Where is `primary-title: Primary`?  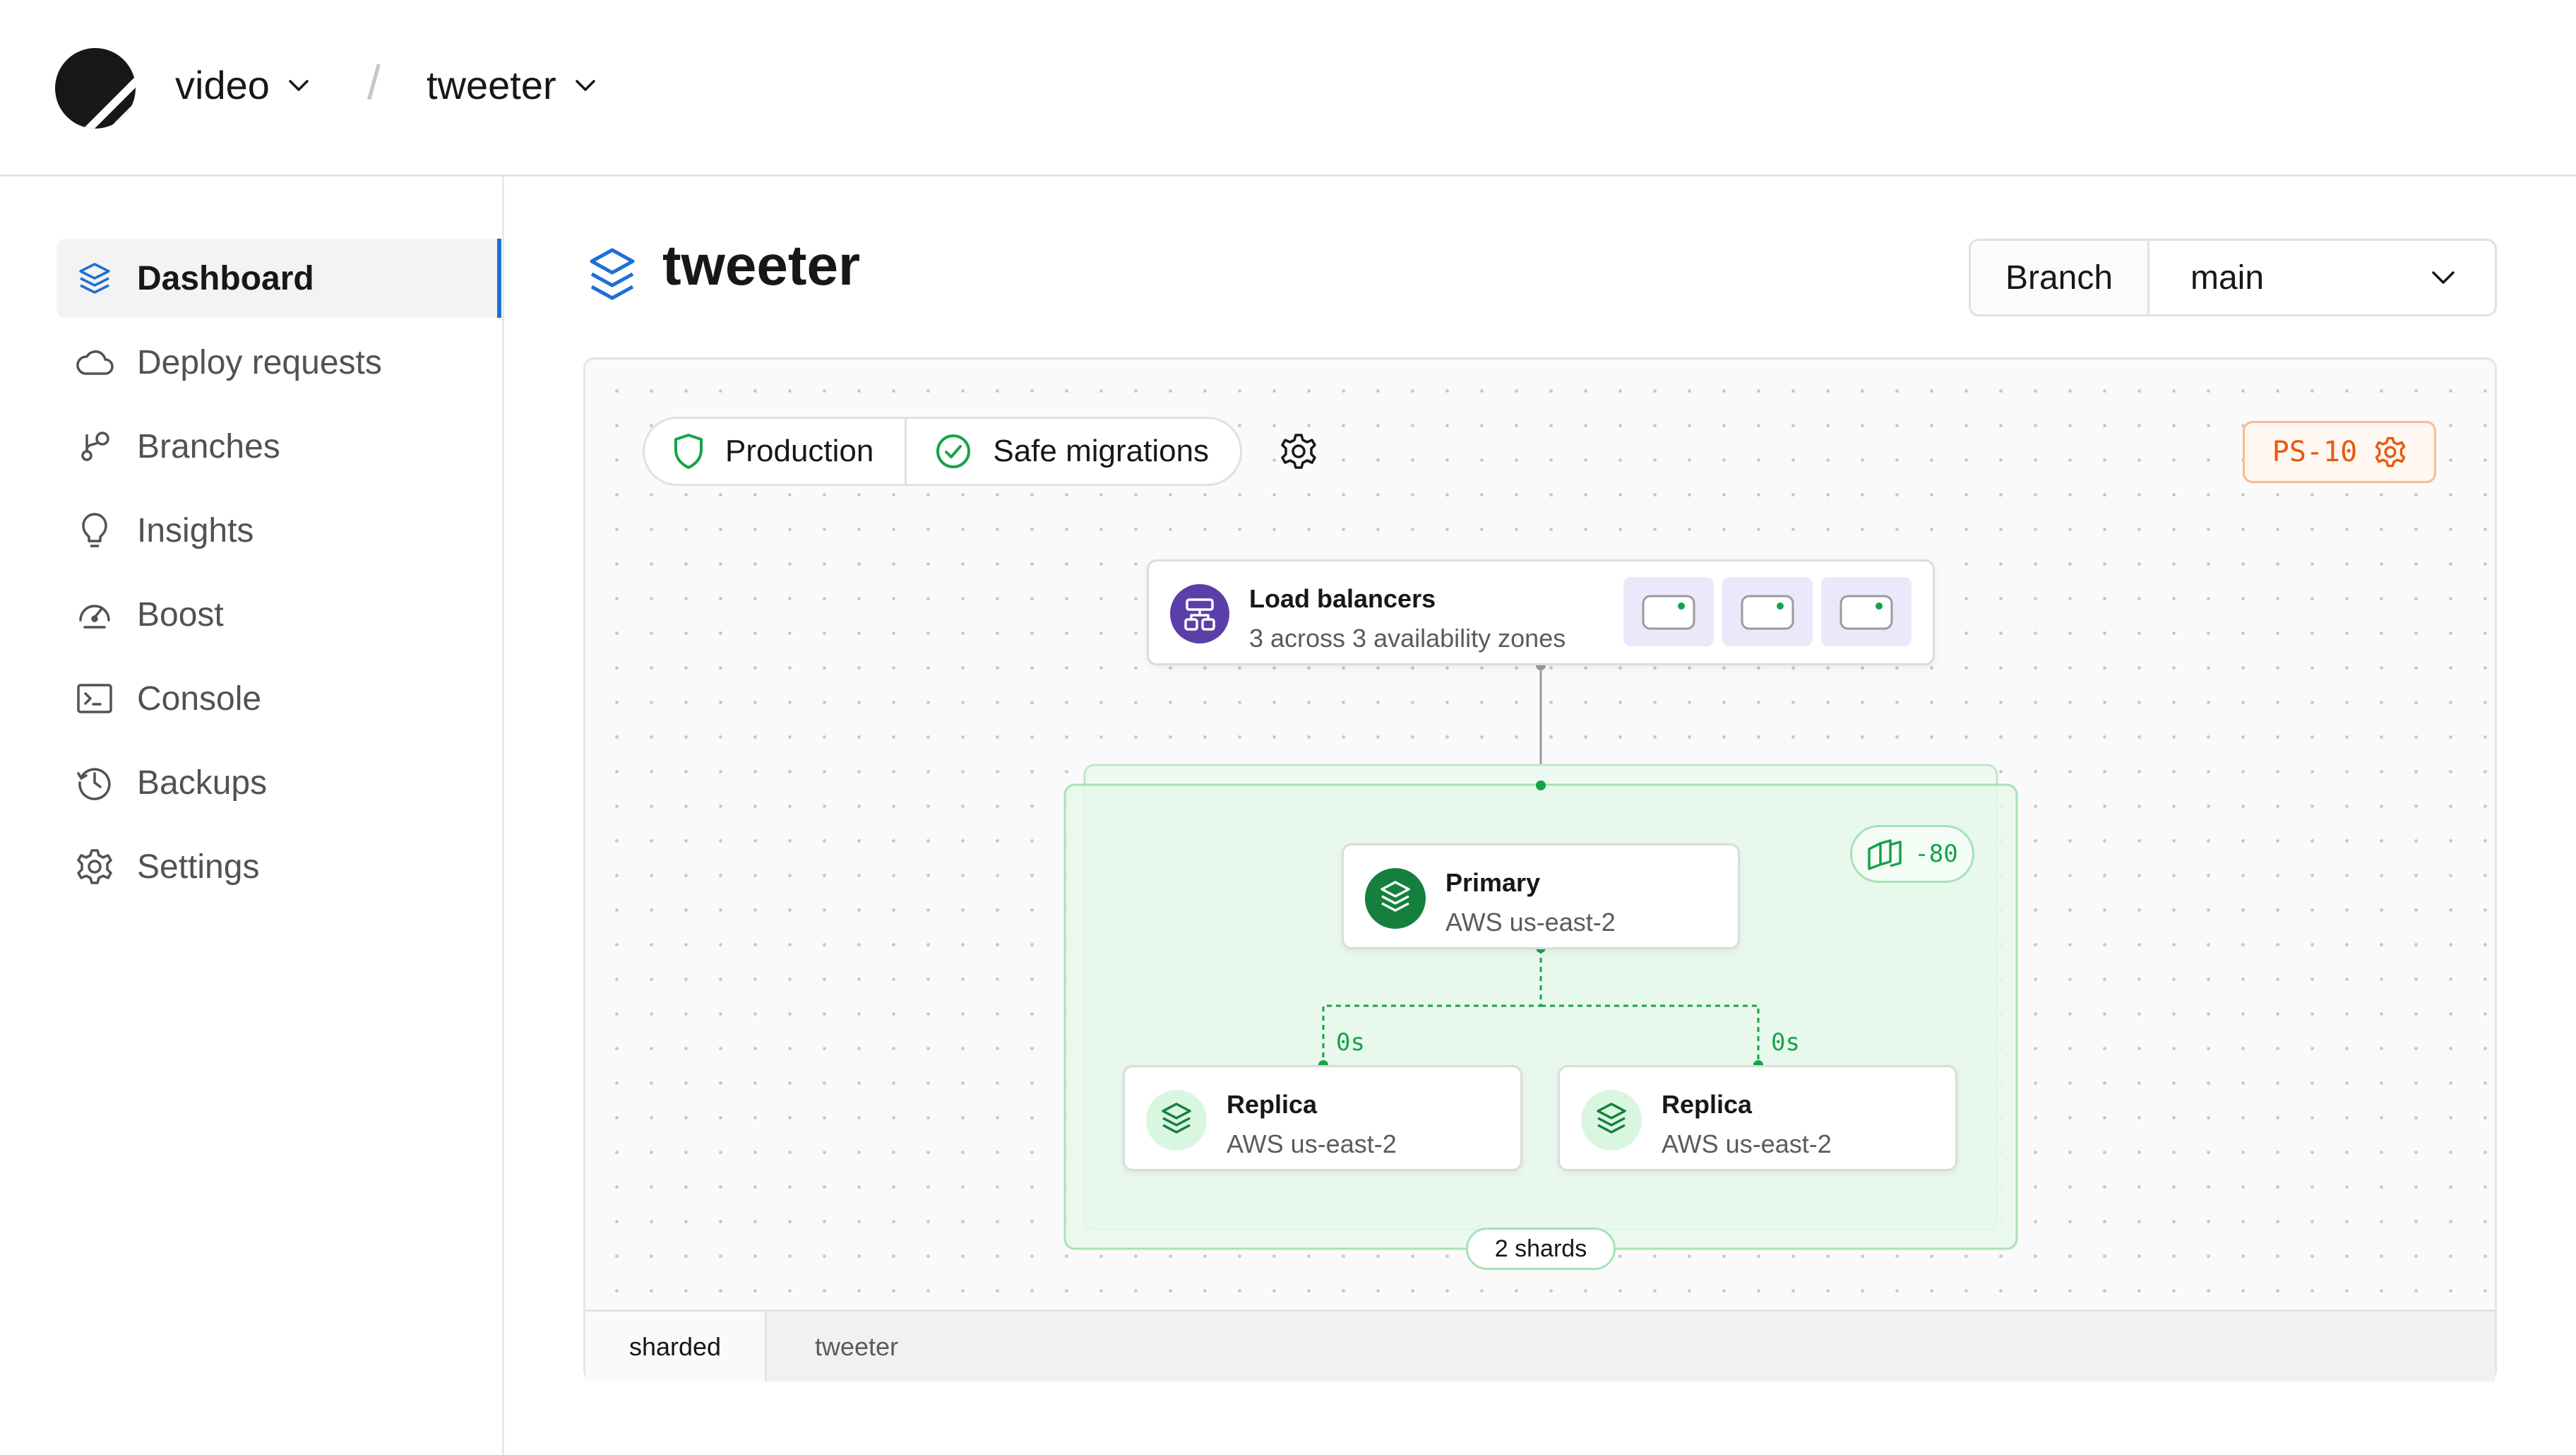
primary-title: Primary is located at coordinates (1493, 883).